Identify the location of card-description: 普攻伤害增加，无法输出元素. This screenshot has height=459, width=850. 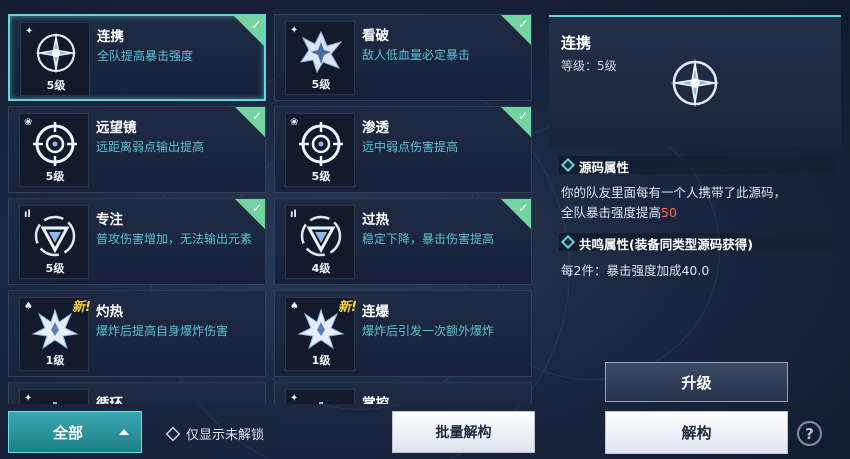
(174, 239).